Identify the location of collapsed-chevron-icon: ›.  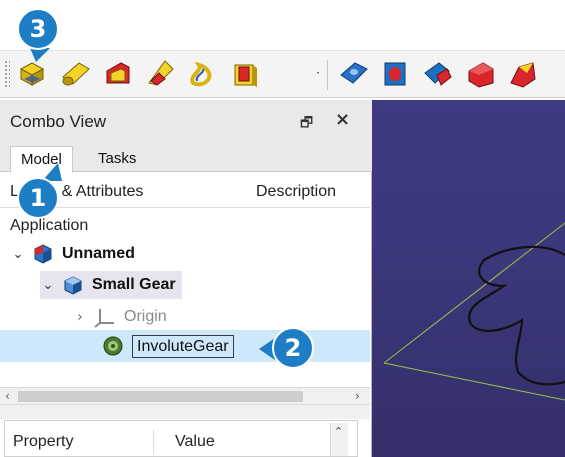
(80, 317).